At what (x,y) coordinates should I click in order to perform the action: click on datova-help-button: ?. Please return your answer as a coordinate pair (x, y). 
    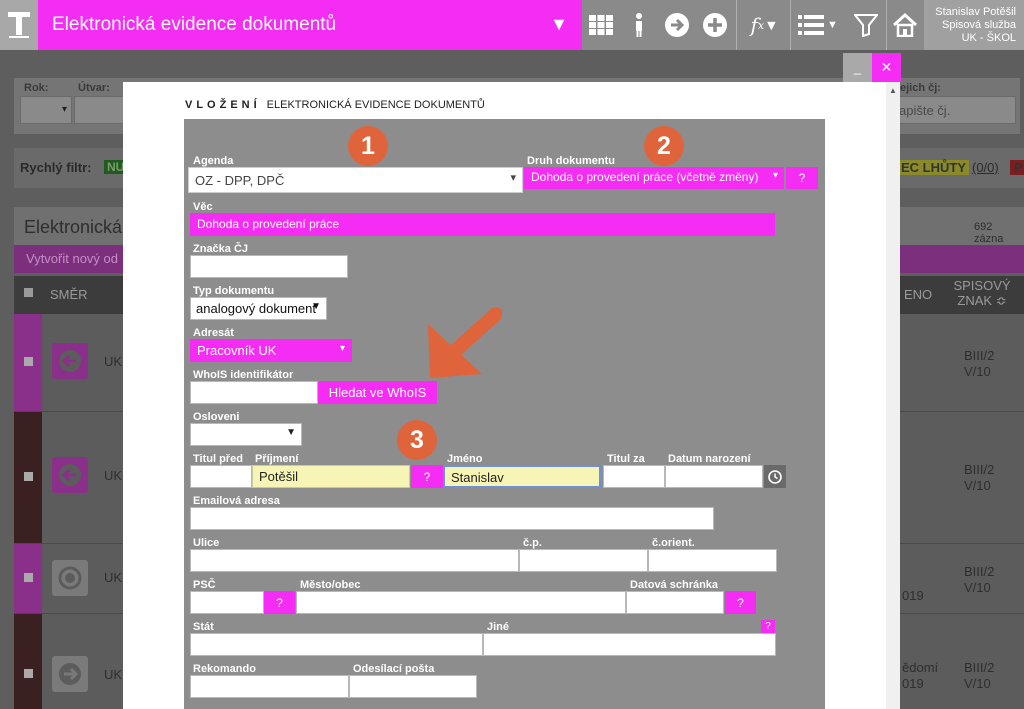
    Looking at the image, I should click on (740, 602).